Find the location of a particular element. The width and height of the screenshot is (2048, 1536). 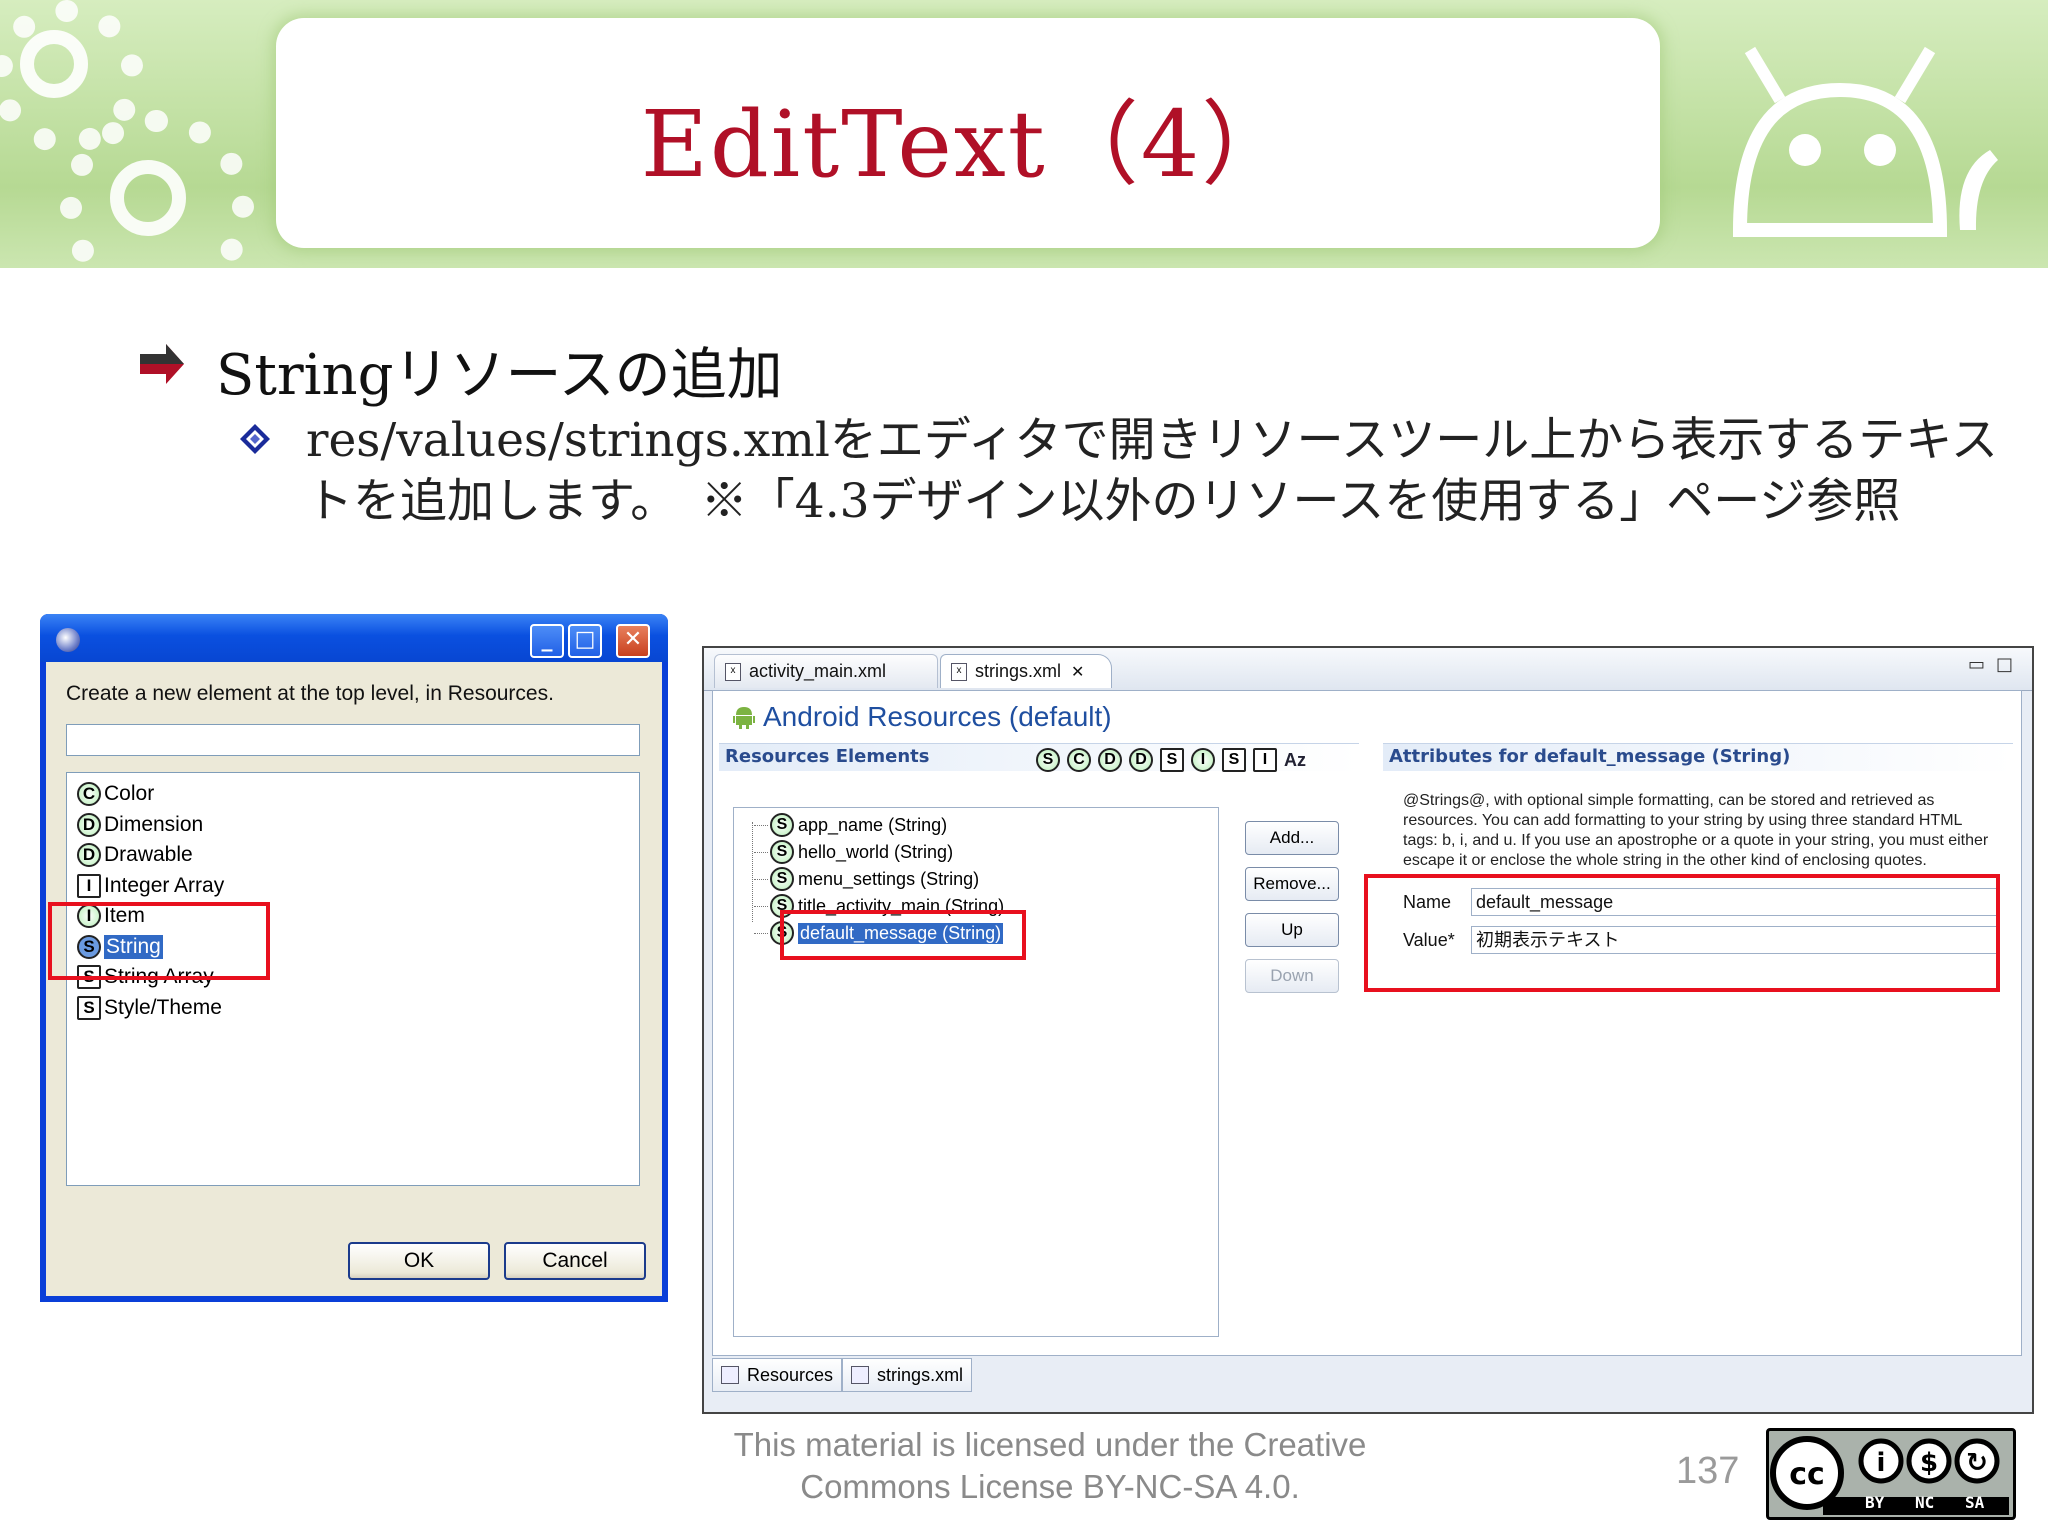

tab-strings-xml-source-label: strings.xml is located at coordinates (920, 1374).